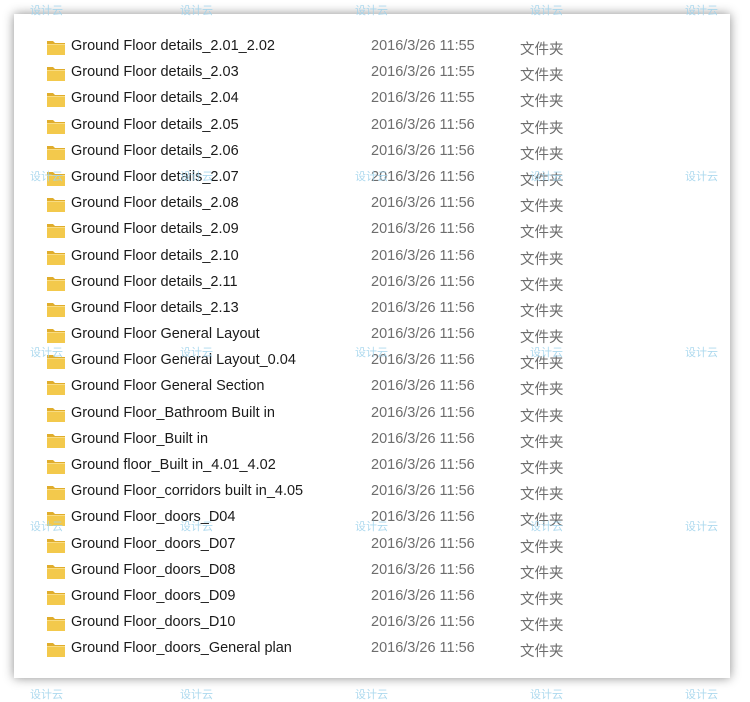 The image size is (750, 702). Describe the element at coordinates (155, 307) in the screenshot. I see `file-name: Ground Floor details_2.13` at that location.